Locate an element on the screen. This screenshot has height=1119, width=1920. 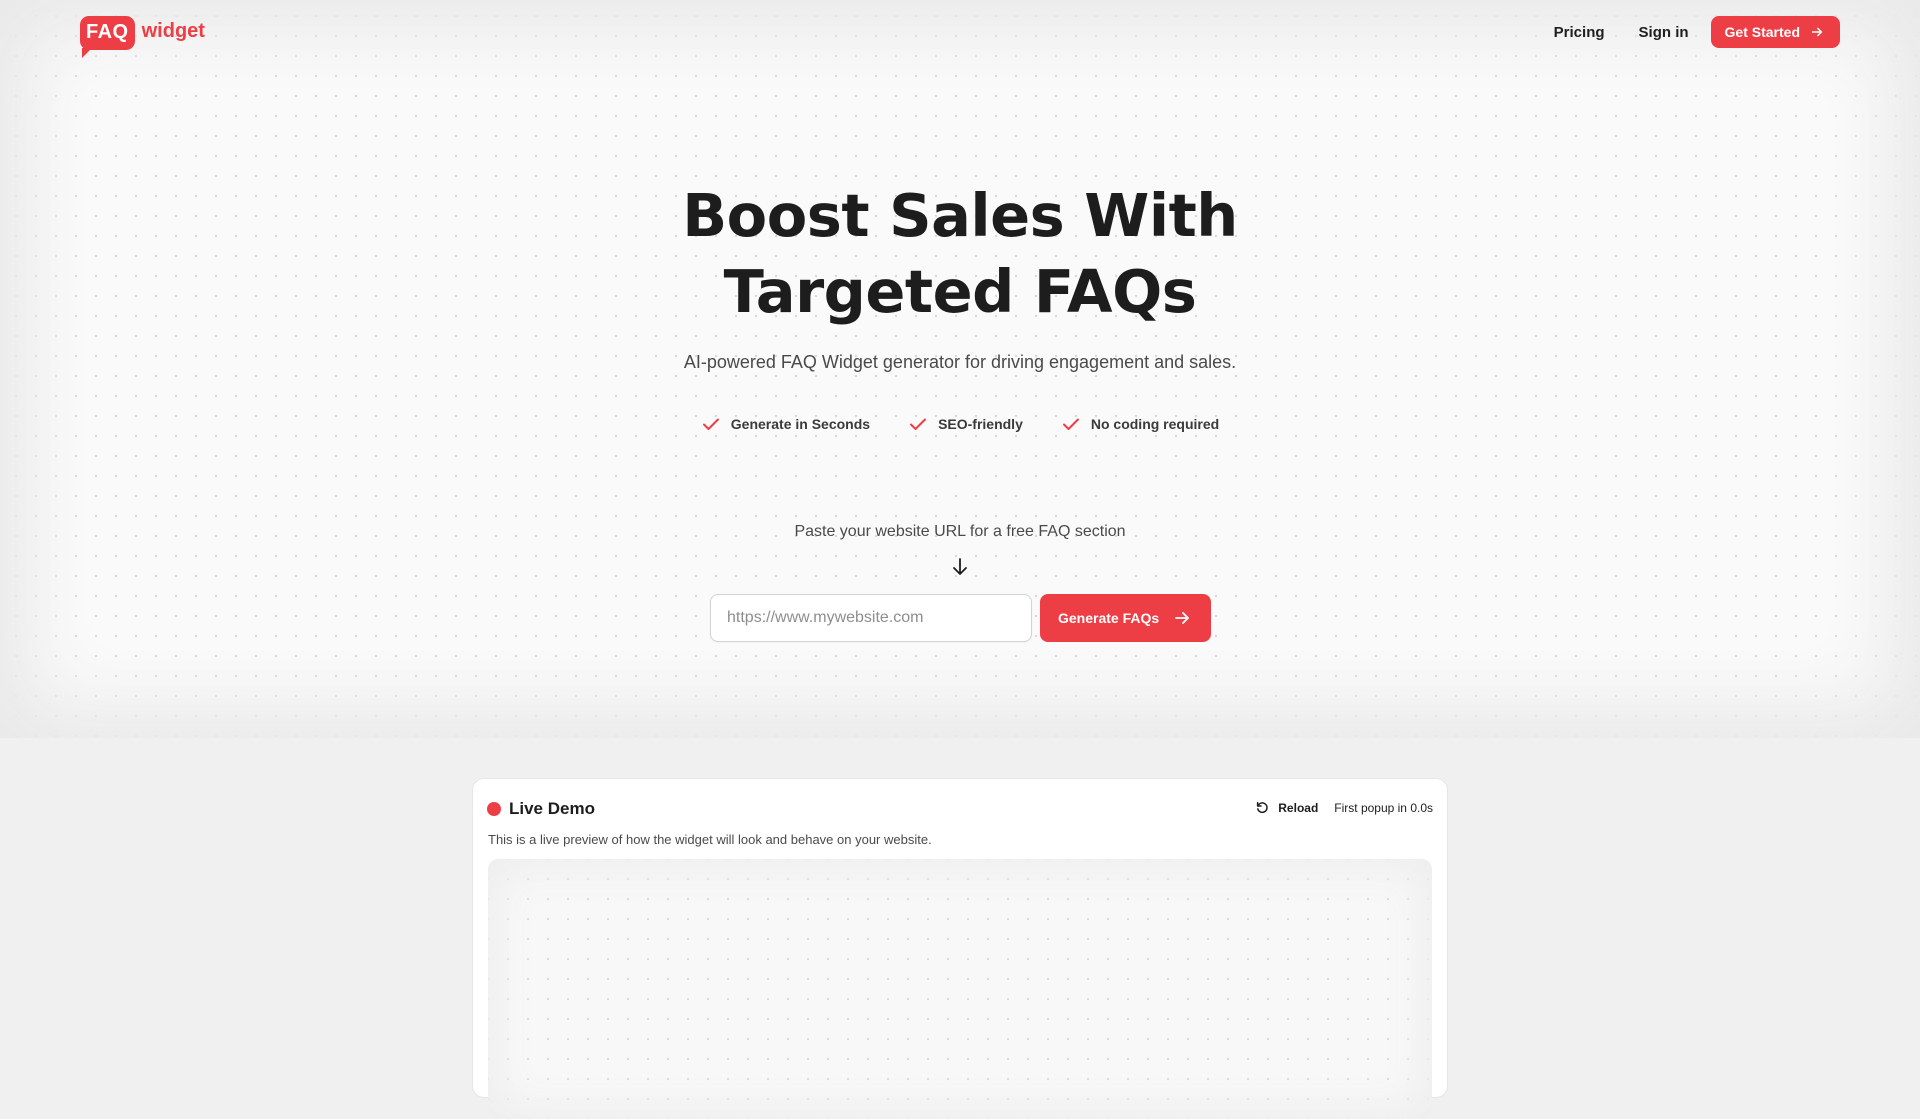
generate-faqs-label: Generate FAQs is located at coordinates (1109, 618).